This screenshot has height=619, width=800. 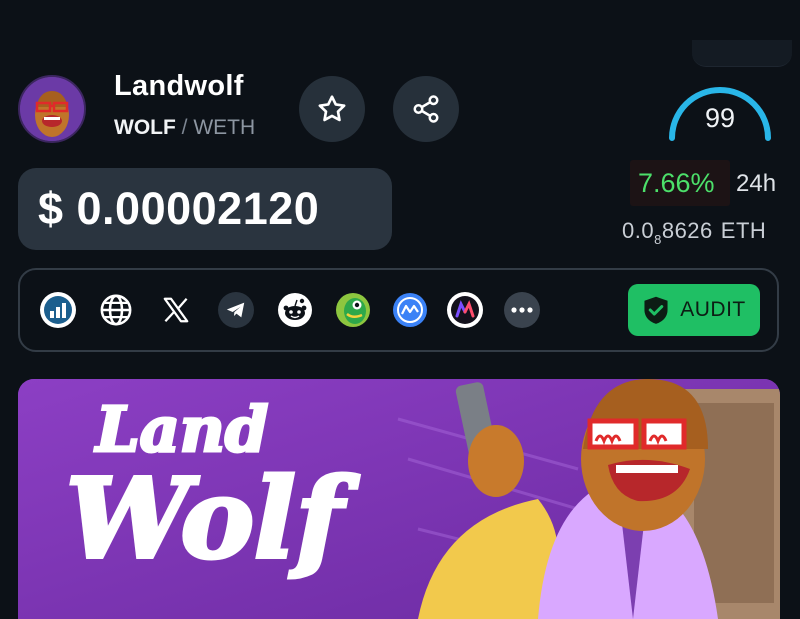 What do you see at coordinates (176, 310) in the screenshot?
I see `x-twitter-icon` at bounding box center [176, 310].